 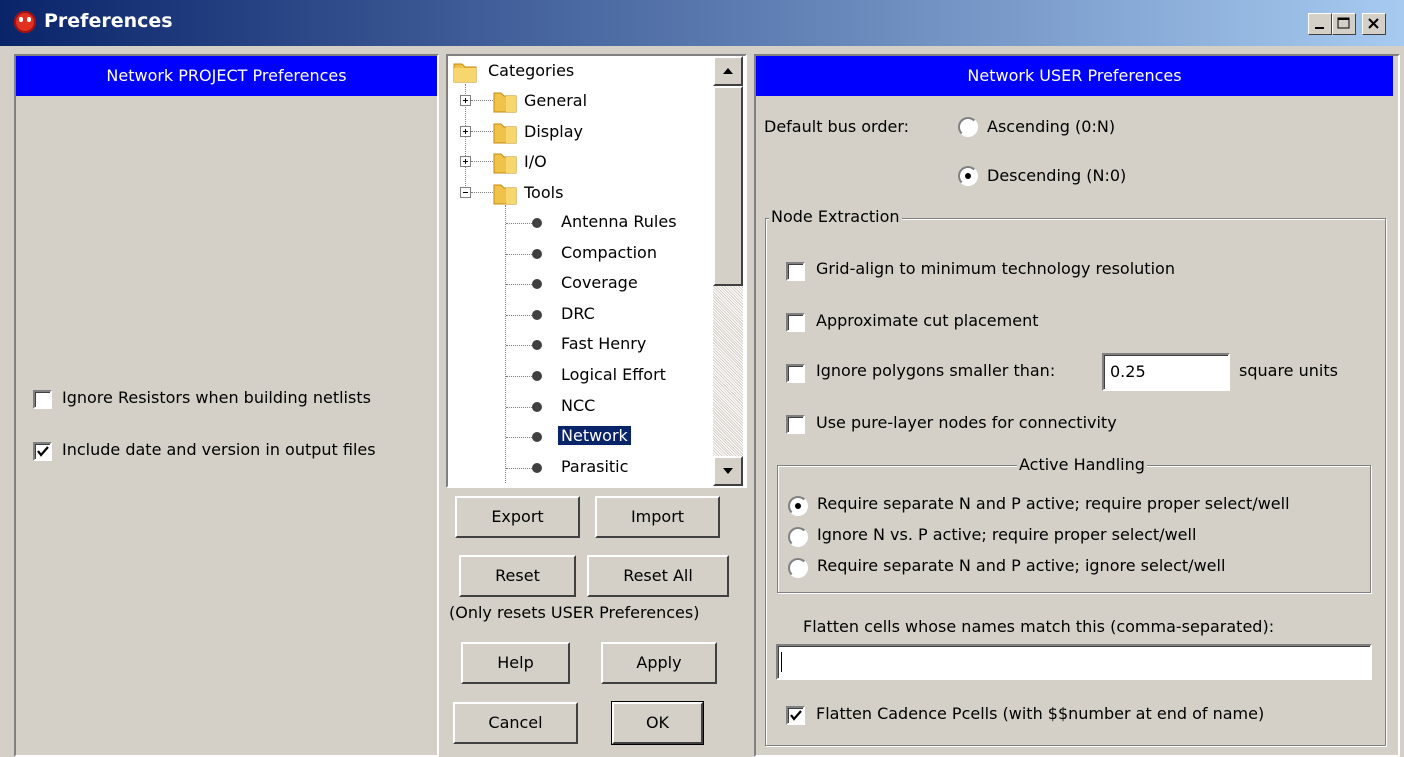 What do you see at coordinates (543, 192) in the screenshot?
I see `tree-item-tools: Tools` at bounding box center [543, 192].